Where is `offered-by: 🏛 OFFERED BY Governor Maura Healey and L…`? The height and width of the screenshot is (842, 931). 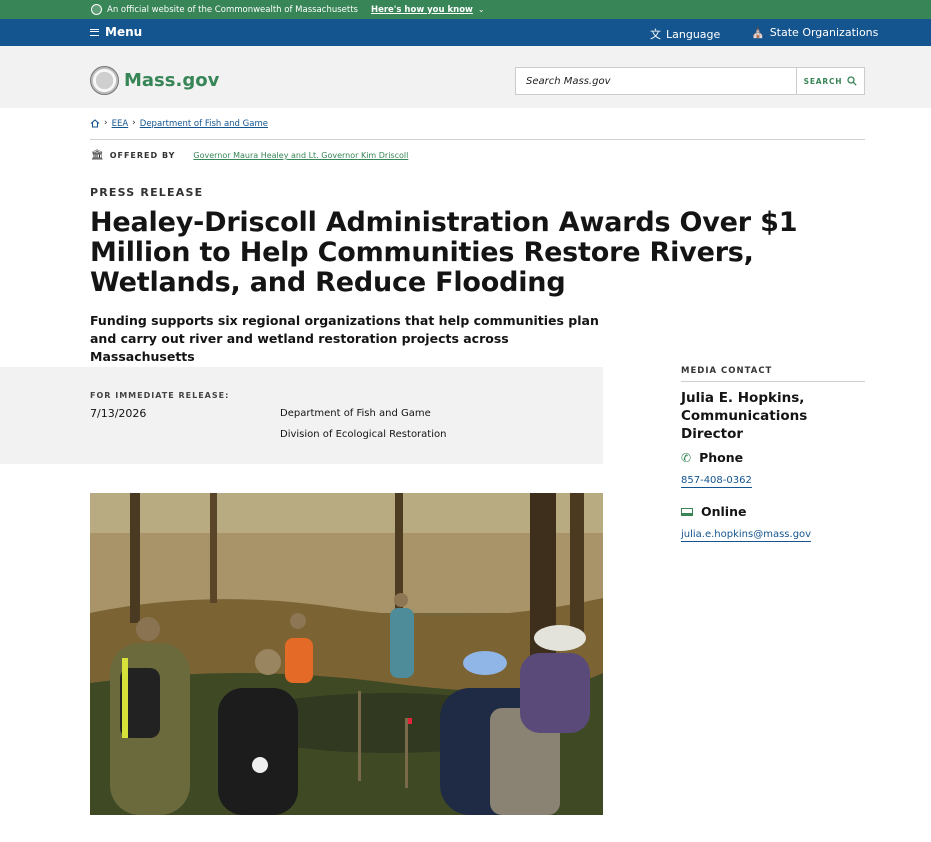 offered-by: 🏛 OFFERED BY Governor Maura Healey and L… is located at coordinates (249, 155).